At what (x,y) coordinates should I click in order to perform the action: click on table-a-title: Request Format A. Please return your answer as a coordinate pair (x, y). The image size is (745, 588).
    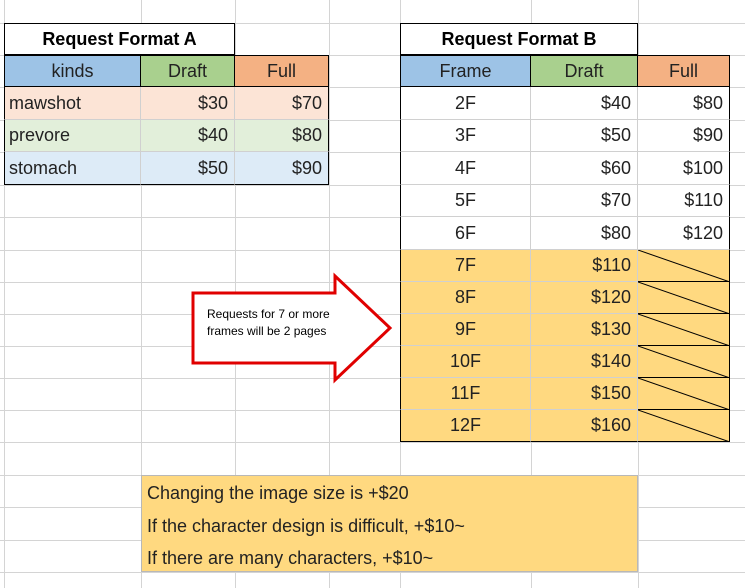
    Looking at the image, I should click on (119, 39).